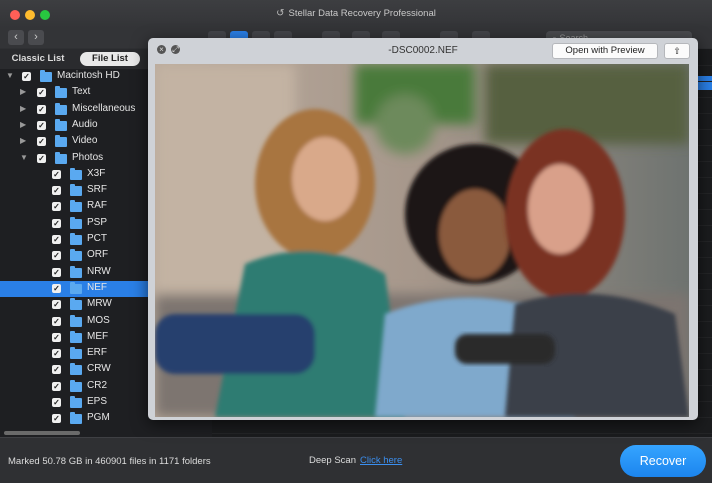  Describe the element at coordinates (96, 173) in the screenshot. I see `tree-row-label: X3F` at that location.